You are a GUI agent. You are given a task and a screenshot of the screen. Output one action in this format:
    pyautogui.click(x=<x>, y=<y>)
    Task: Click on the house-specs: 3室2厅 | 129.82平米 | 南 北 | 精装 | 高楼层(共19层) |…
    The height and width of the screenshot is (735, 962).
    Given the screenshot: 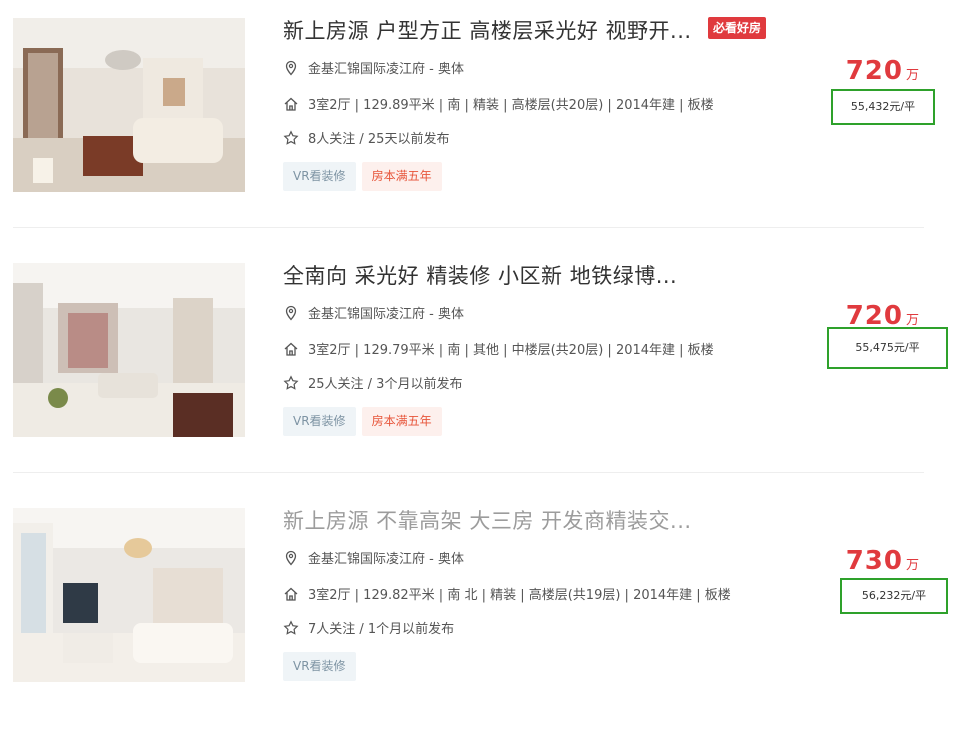 What is the action you would take?
    pyautogui.click(x=519, y=595)
    